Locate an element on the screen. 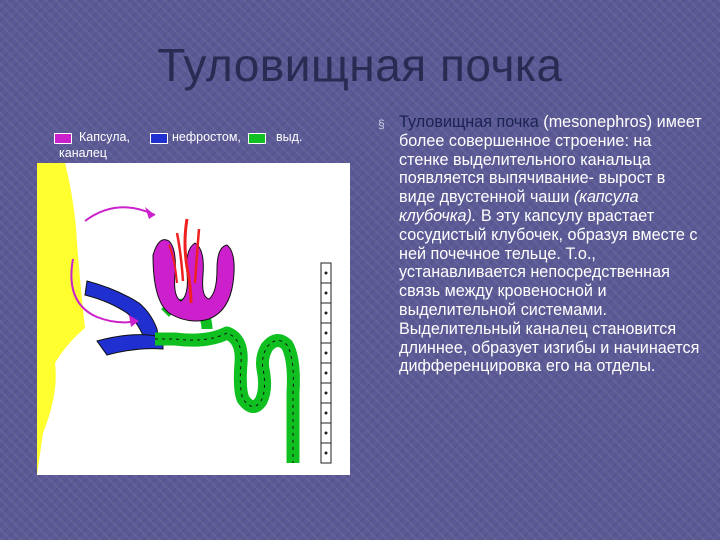  legend-swatch-duct is located at coordinates (257, 138).